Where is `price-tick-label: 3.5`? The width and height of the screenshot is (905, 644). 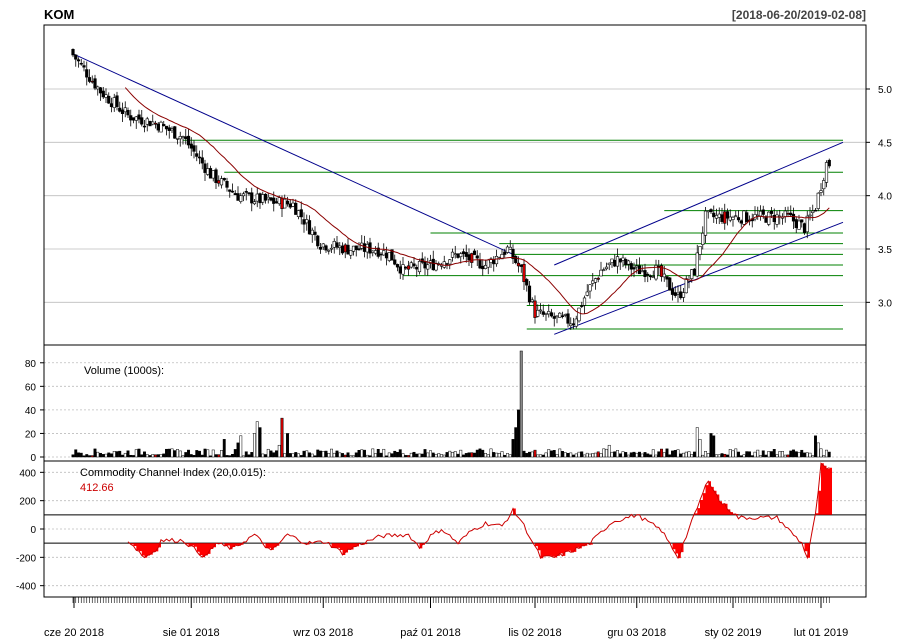 price-tick-label: 3.5 is located at coordinates (885, 250).